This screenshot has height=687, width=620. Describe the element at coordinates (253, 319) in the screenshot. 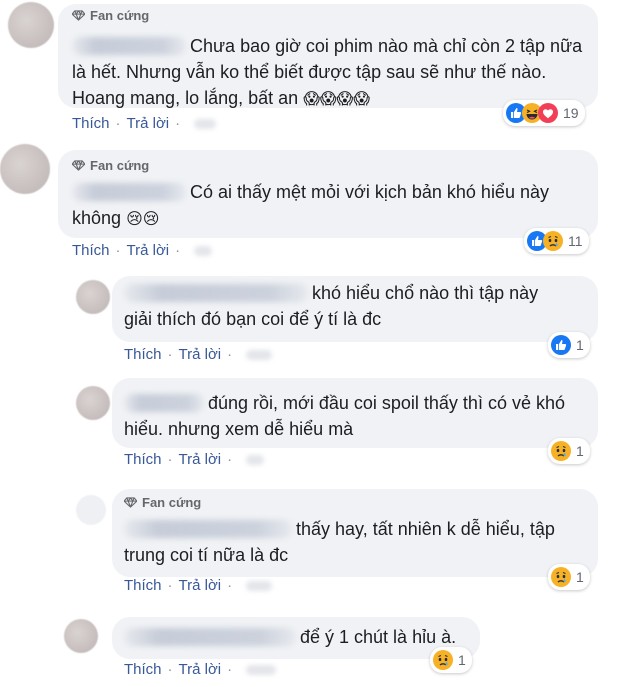

I see `reply-line: giải thích đó bạn coi để ý tí là đc` at that location.